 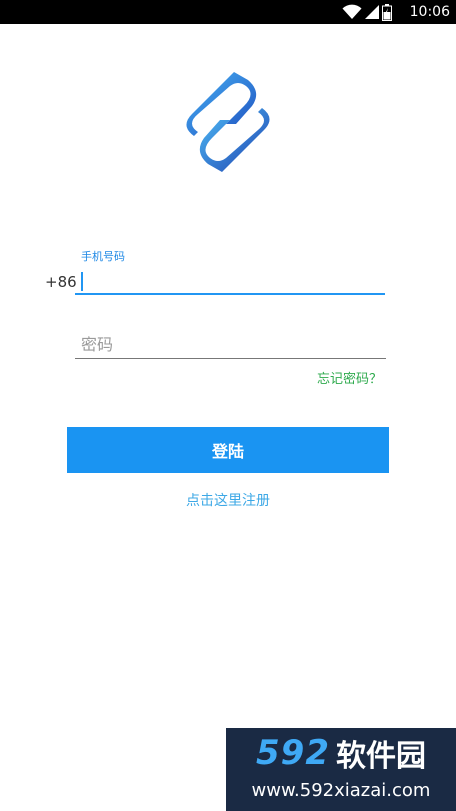 What do you see at coordinates (228, 12) in the screenshot?
I see `status-bar: 10:06` at bounding box center [228, 12].